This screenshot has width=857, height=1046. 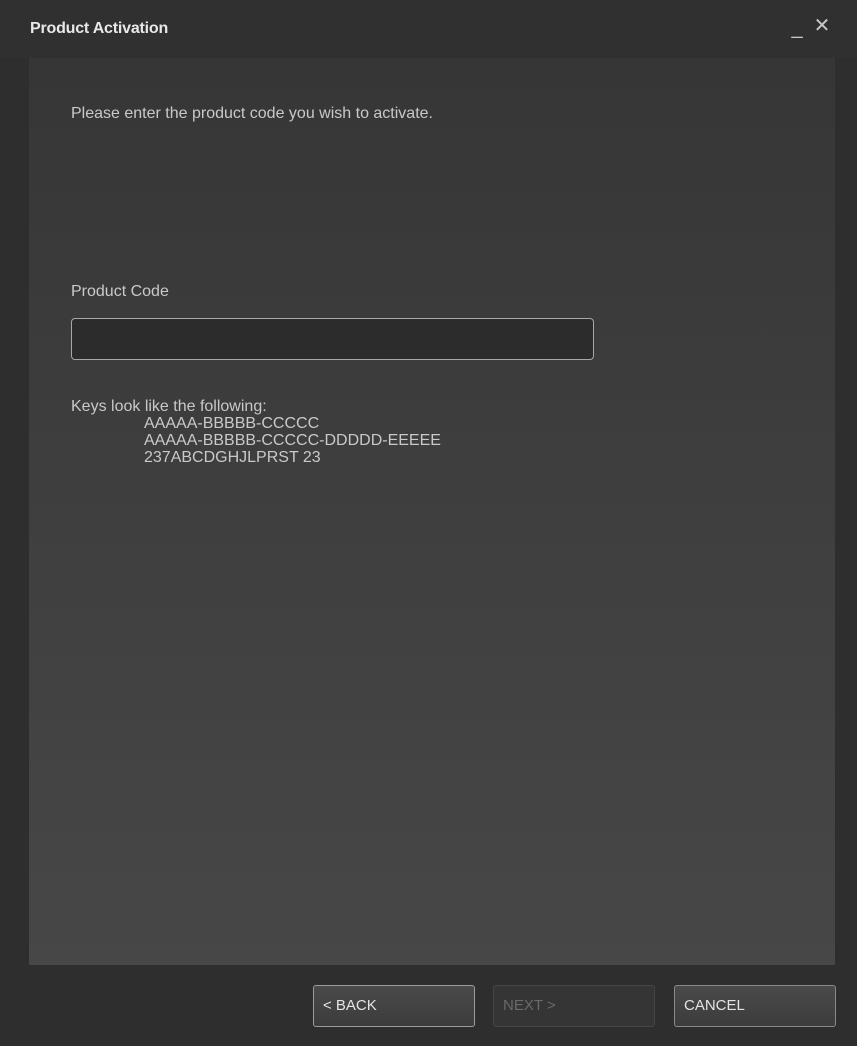 I want to click on hint-heading: Keys look like the following:, so click(x=169, y=406).